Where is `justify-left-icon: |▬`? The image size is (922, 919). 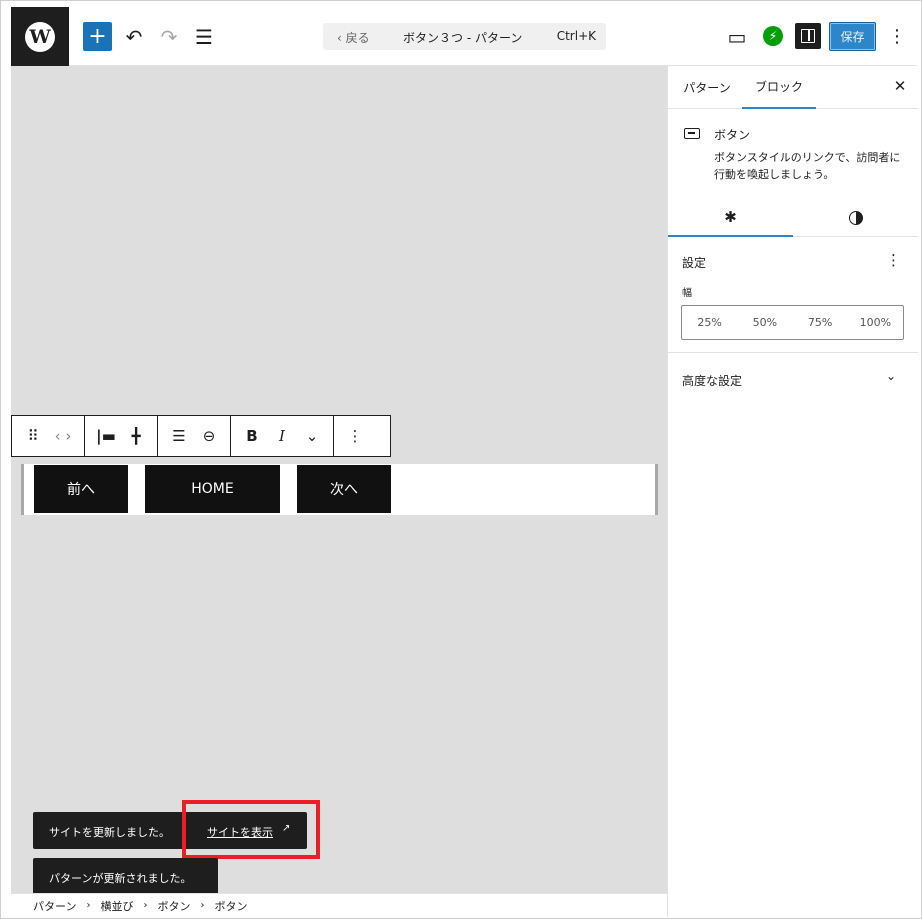
justify-left-icon: |▬ is located at coordinates (106, 436).